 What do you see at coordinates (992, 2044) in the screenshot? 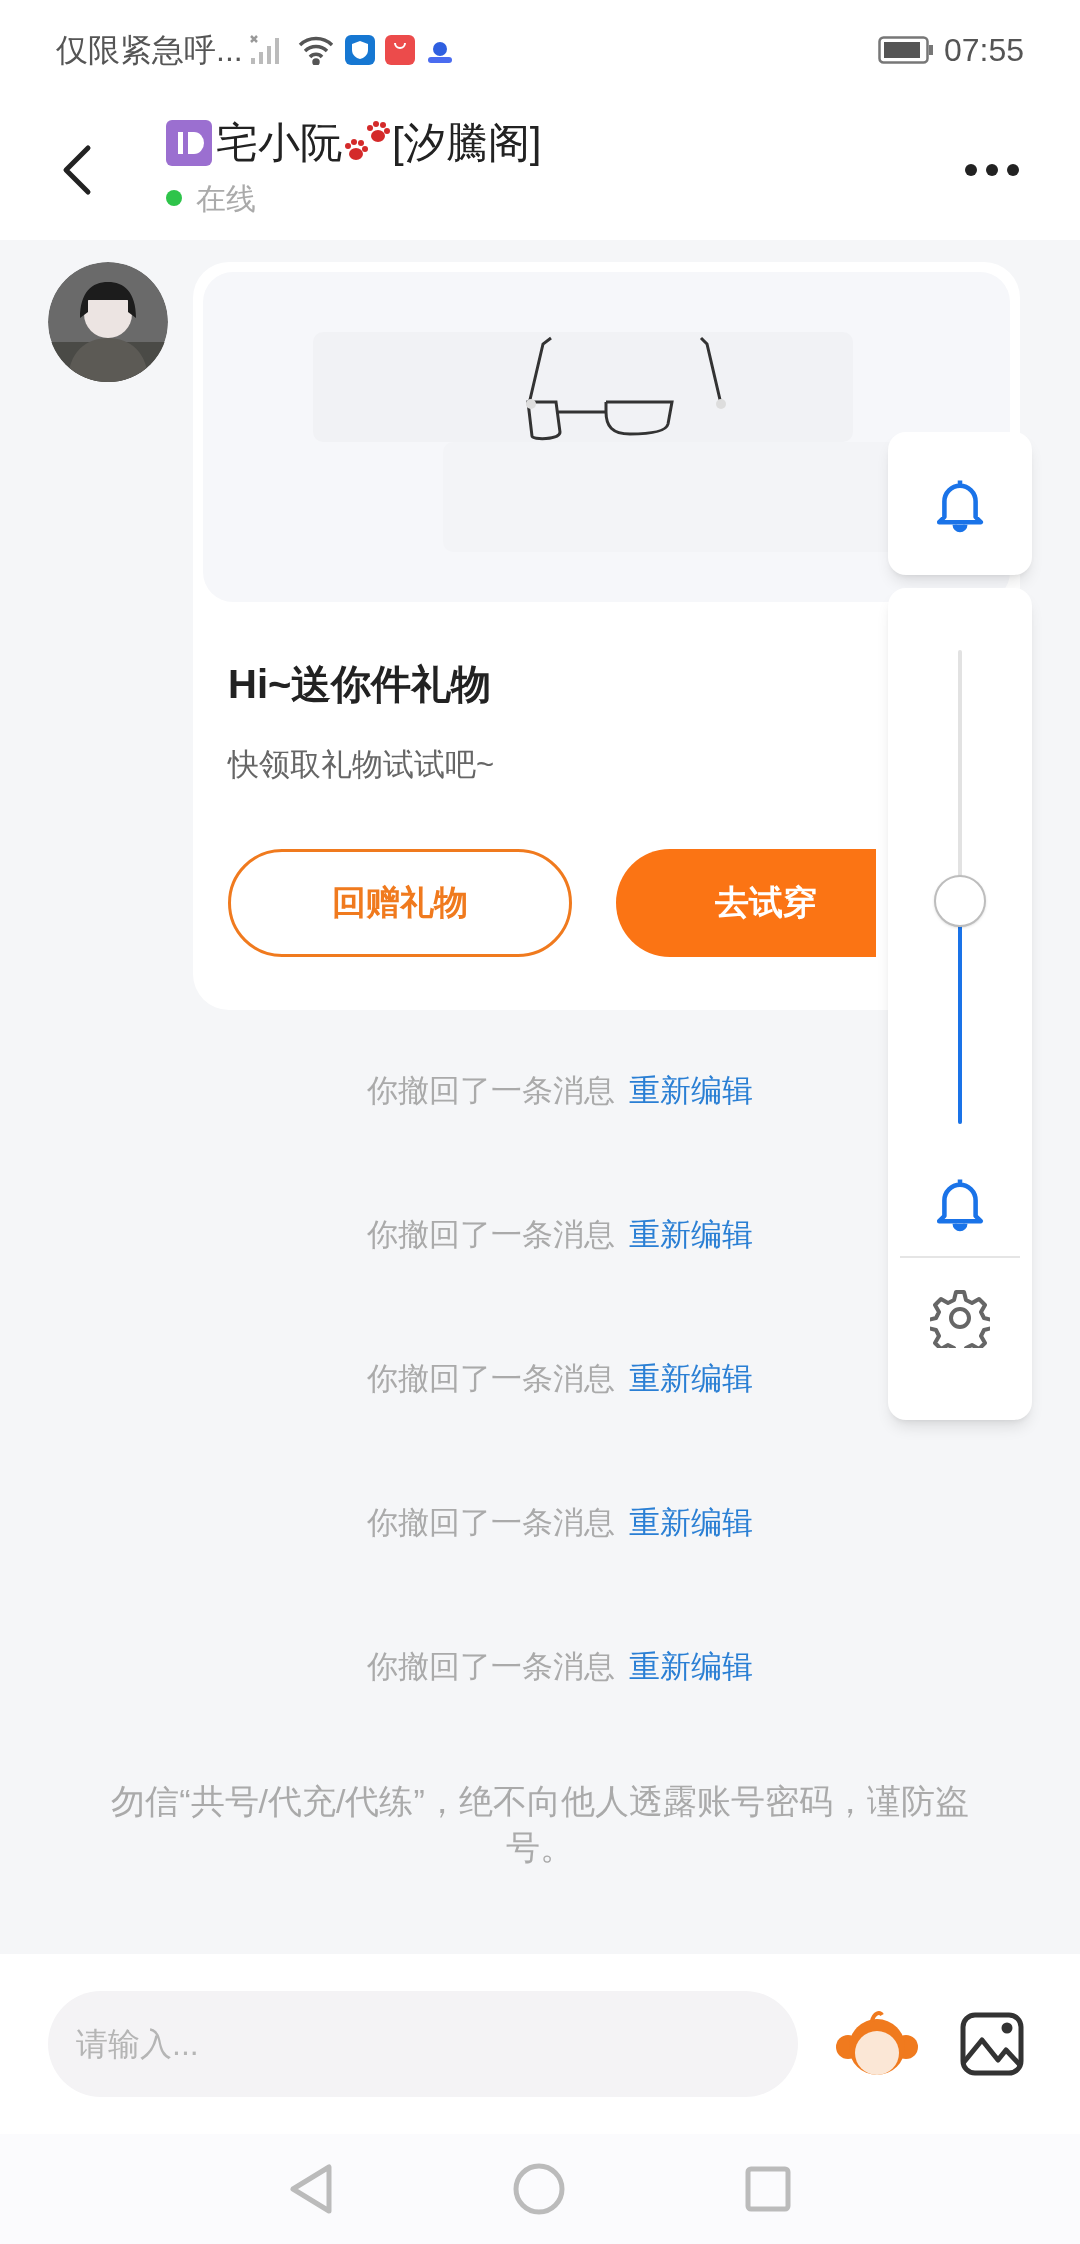
I see `image-icon` at bounding box center [992, 2044].